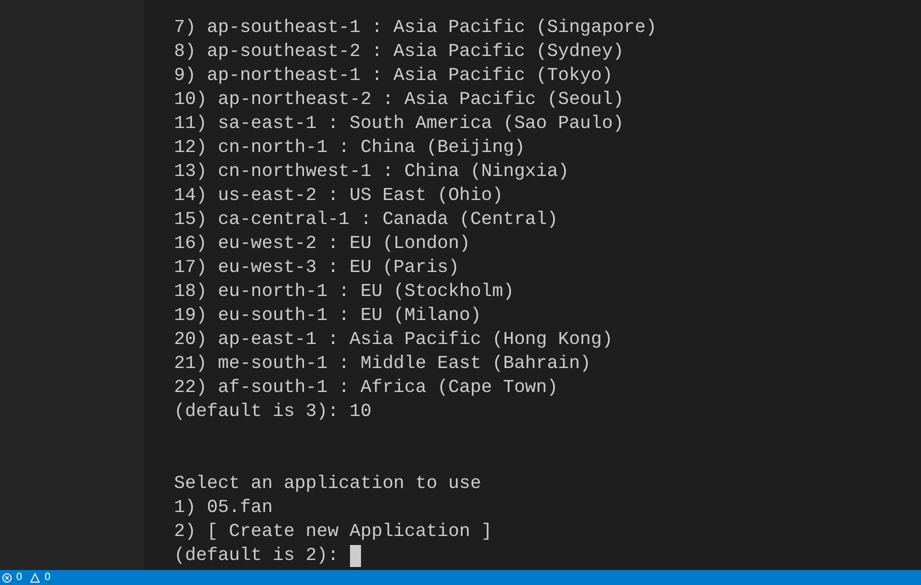 The width and height of the screenshot is (921, 585). I want to click on terminal-line: 19) eu-south-1 : EU (Milano), so click(328, 316).